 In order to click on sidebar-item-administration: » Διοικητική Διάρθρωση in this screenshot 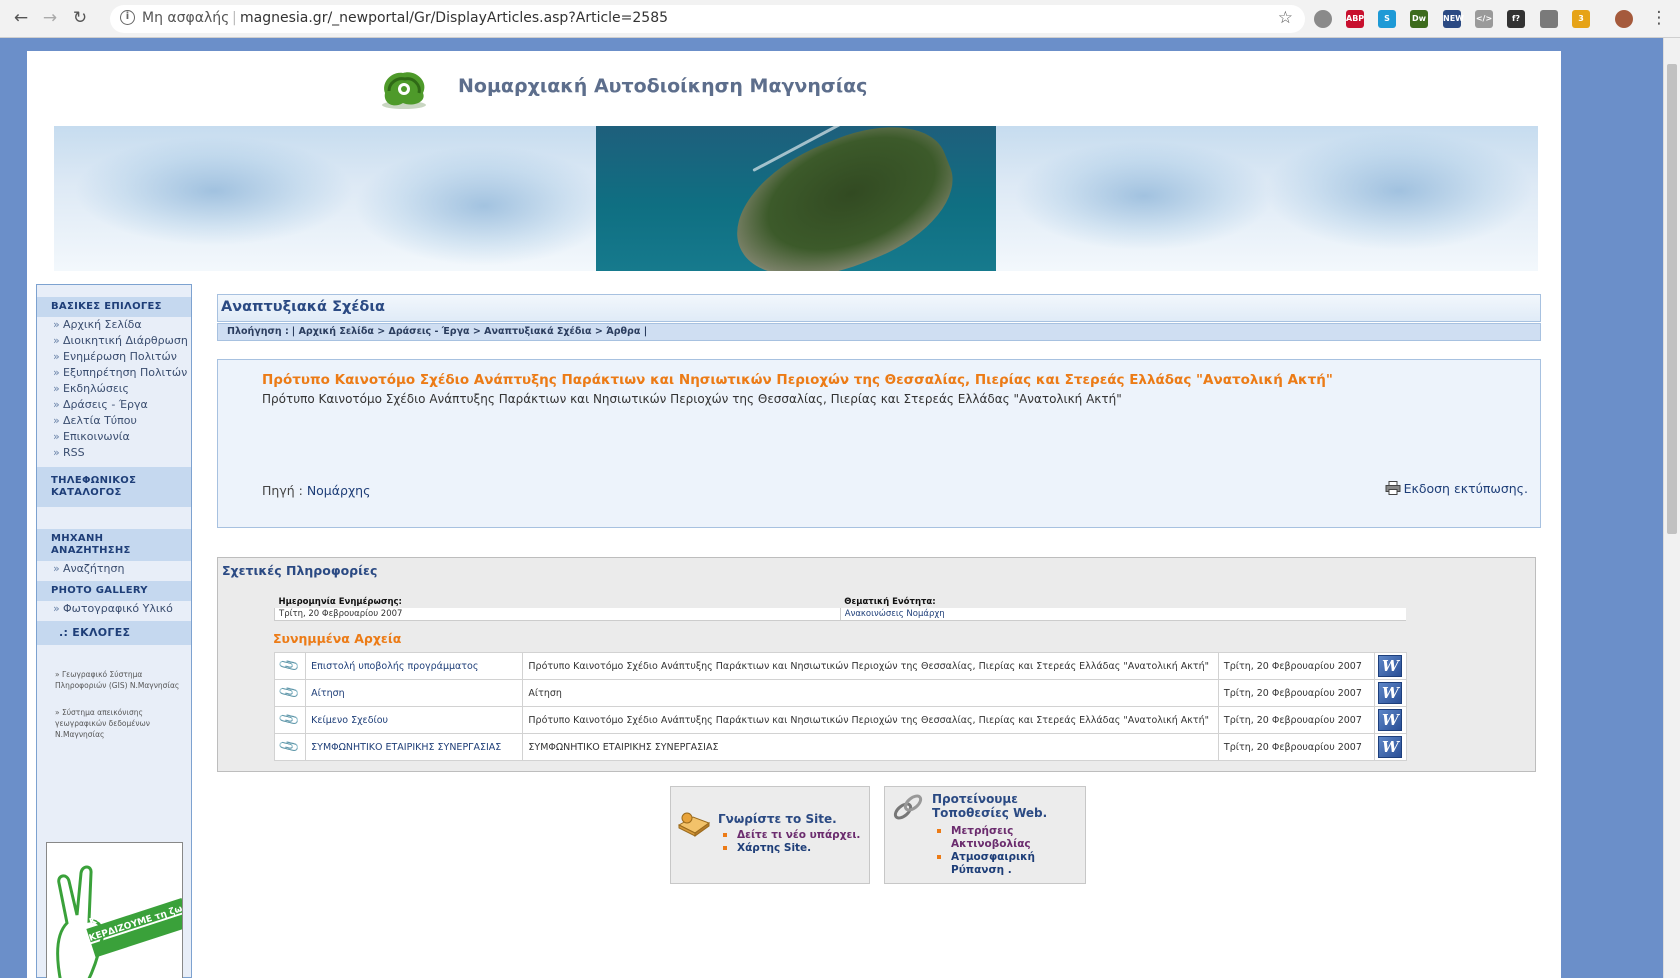, I will do `click(114, 341)`.